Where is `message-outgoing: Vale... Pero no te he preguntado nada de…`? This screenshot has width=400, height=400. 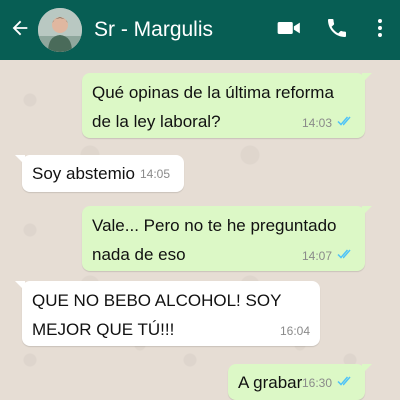
message-outgoing: Vale... Pero no te he preguntado nada de… is located at coordinates (227, 238).